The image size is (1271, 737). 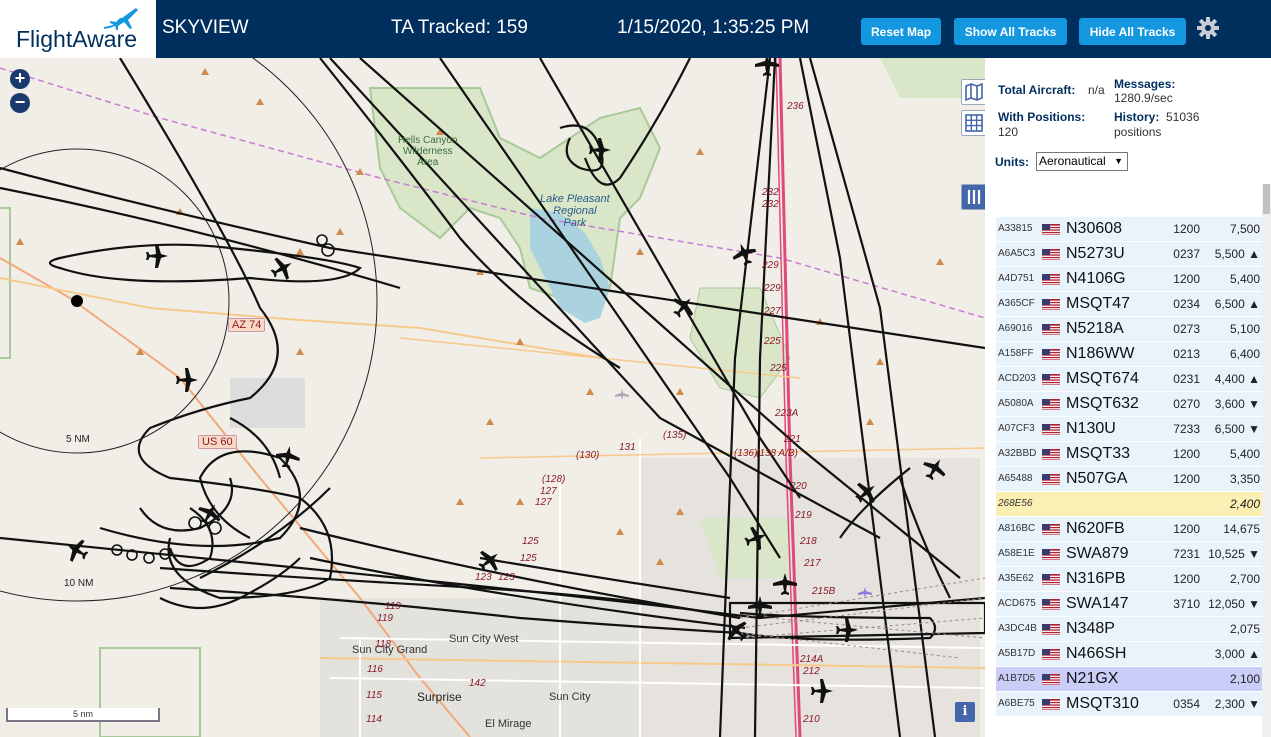 I want to click on ident-cell, so click(x=1109, y=504).